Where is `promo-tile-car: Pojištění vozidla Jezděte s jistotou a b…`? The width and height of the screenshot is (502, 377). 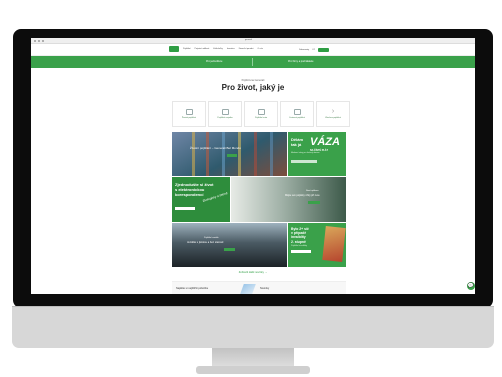
promo-tile-car: Pojištění vozidla Jezděte s jistotou a b… is located at coordinates (229, 245).